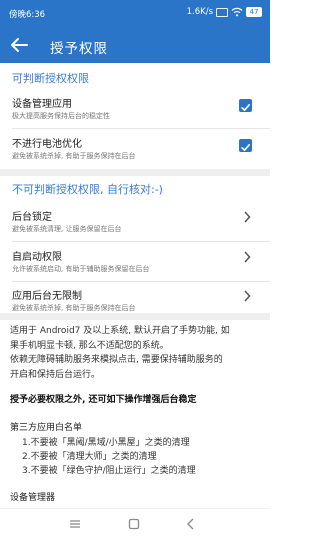  Describe the element at coordinates (199, 12) in the screenshot. I see `network-speed: 1.6K/s` at that location.